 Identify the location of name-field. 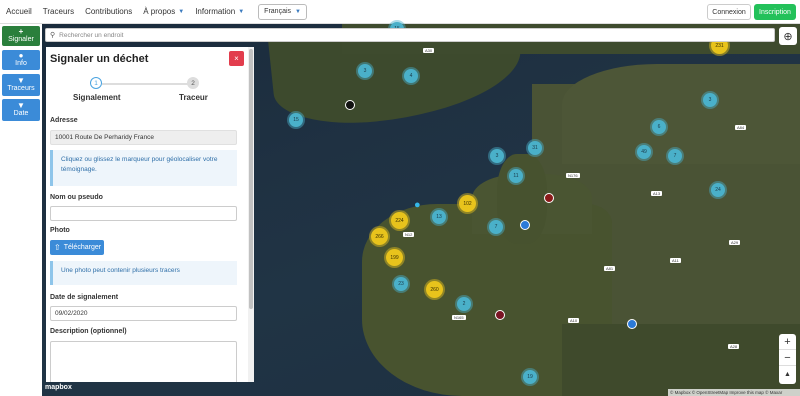
(143, 213).